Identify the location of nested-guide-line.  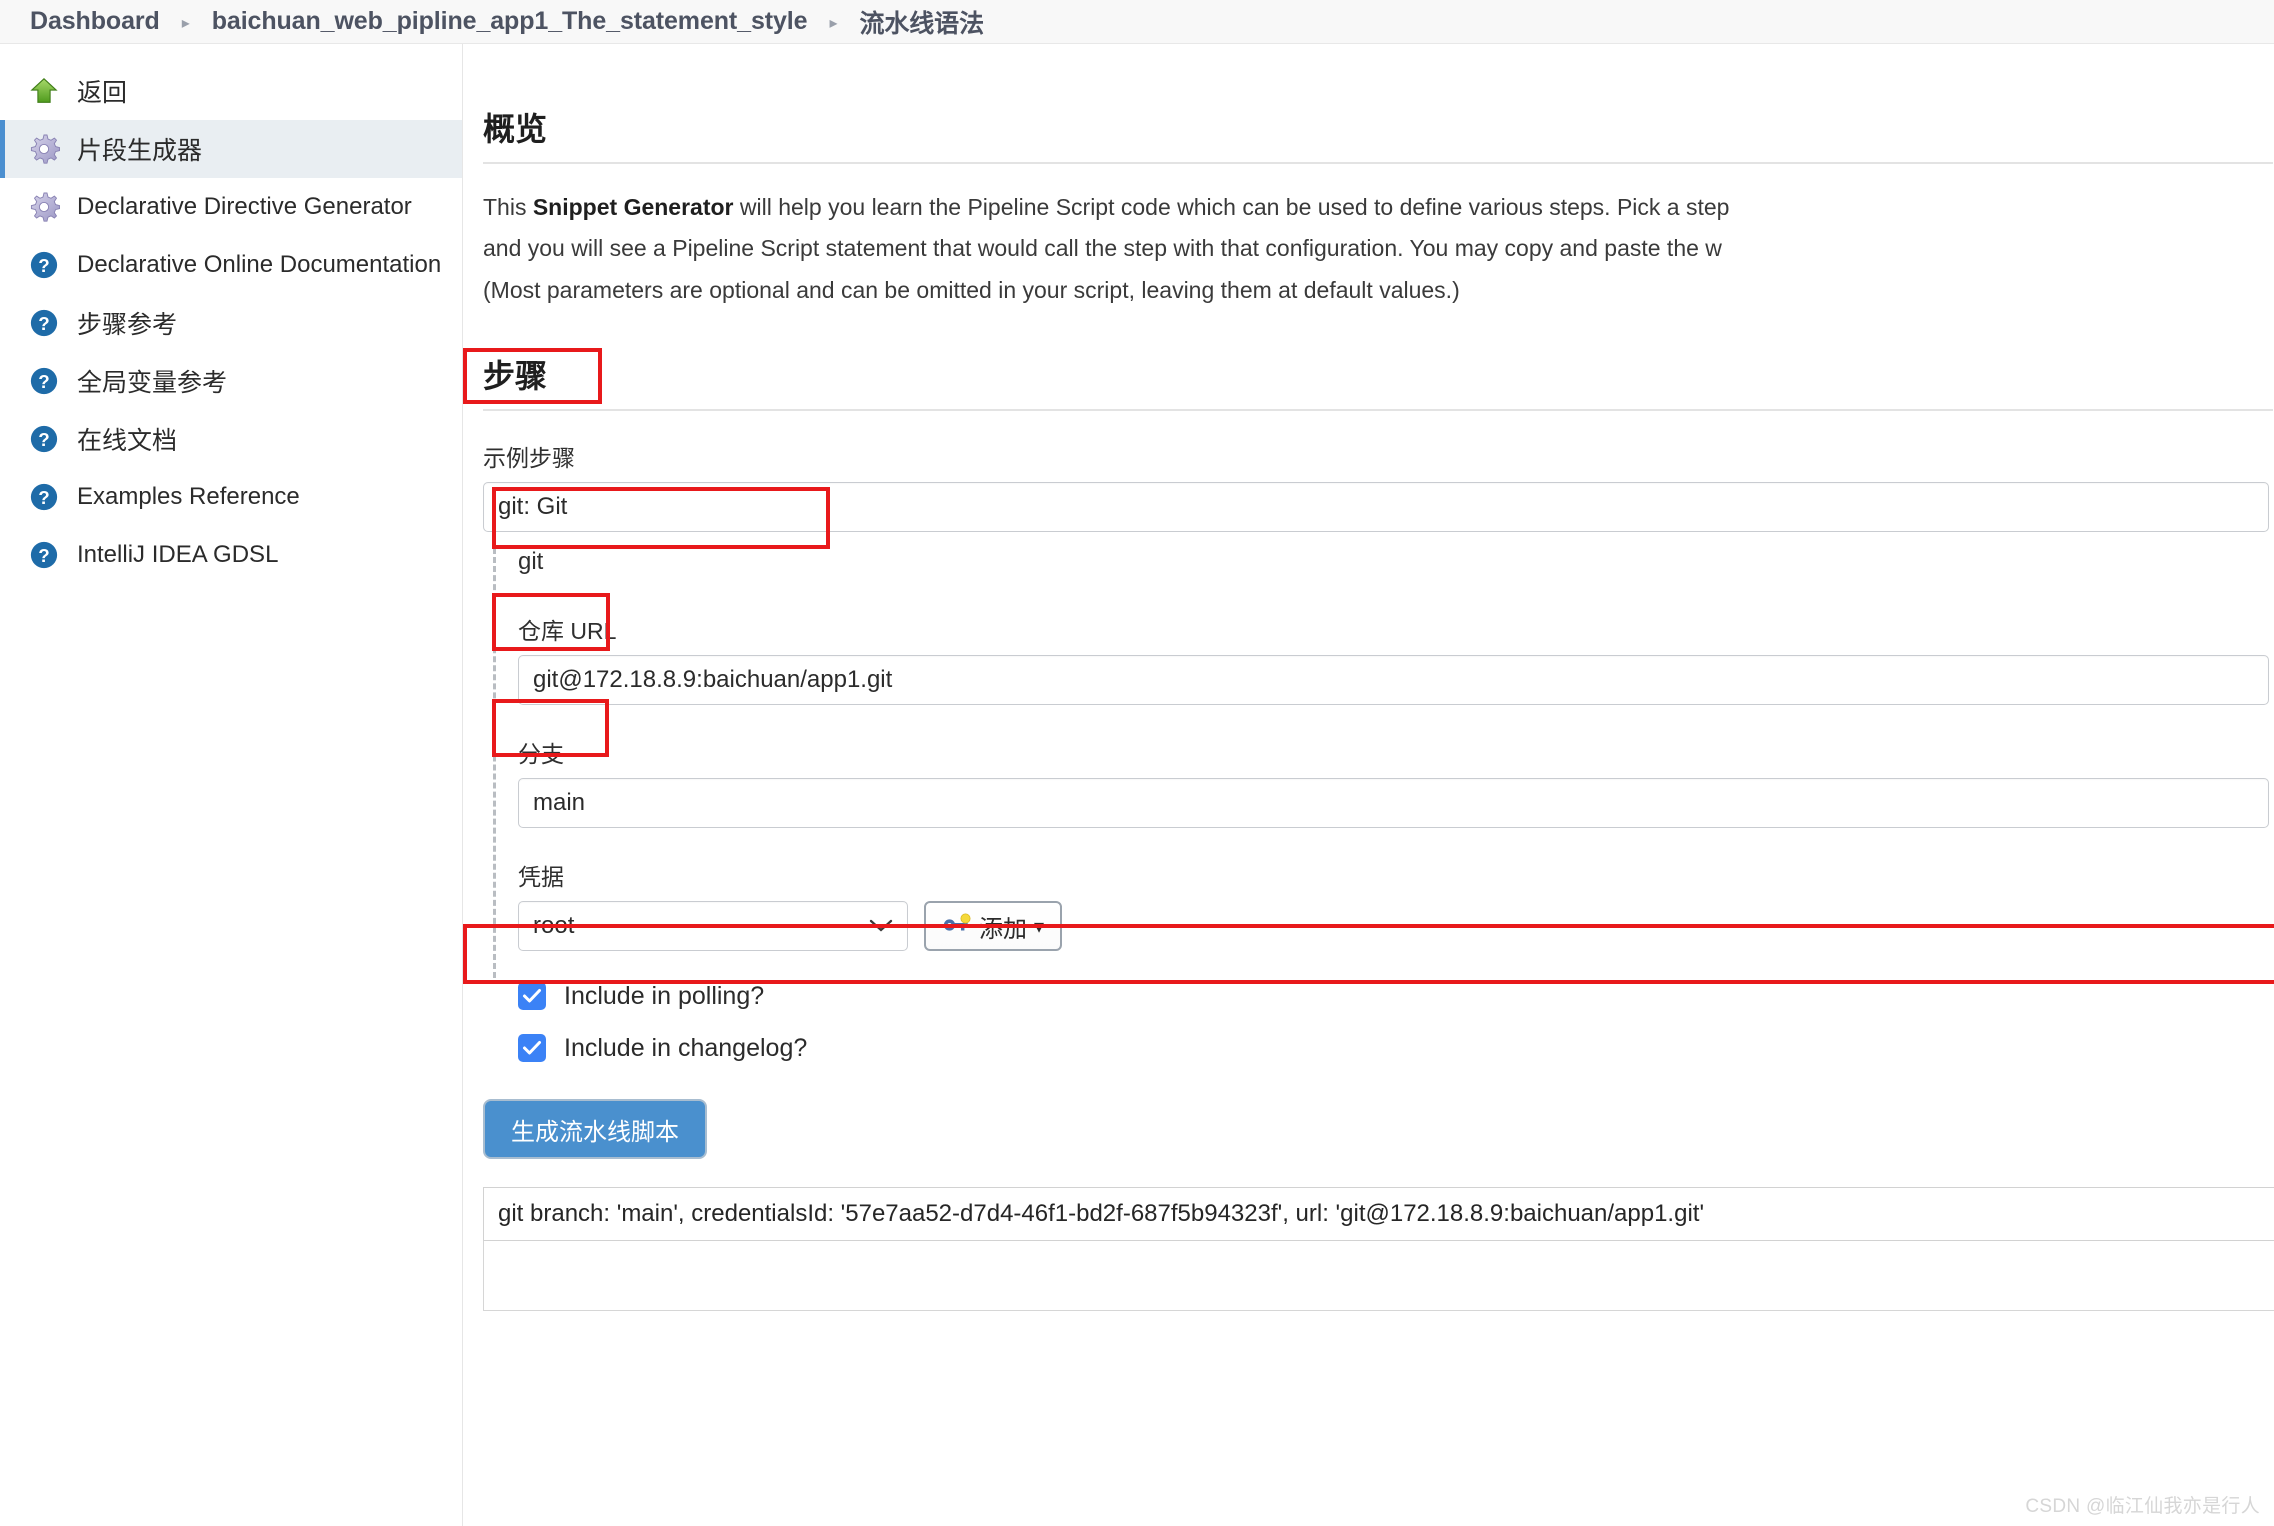
(494, 763).